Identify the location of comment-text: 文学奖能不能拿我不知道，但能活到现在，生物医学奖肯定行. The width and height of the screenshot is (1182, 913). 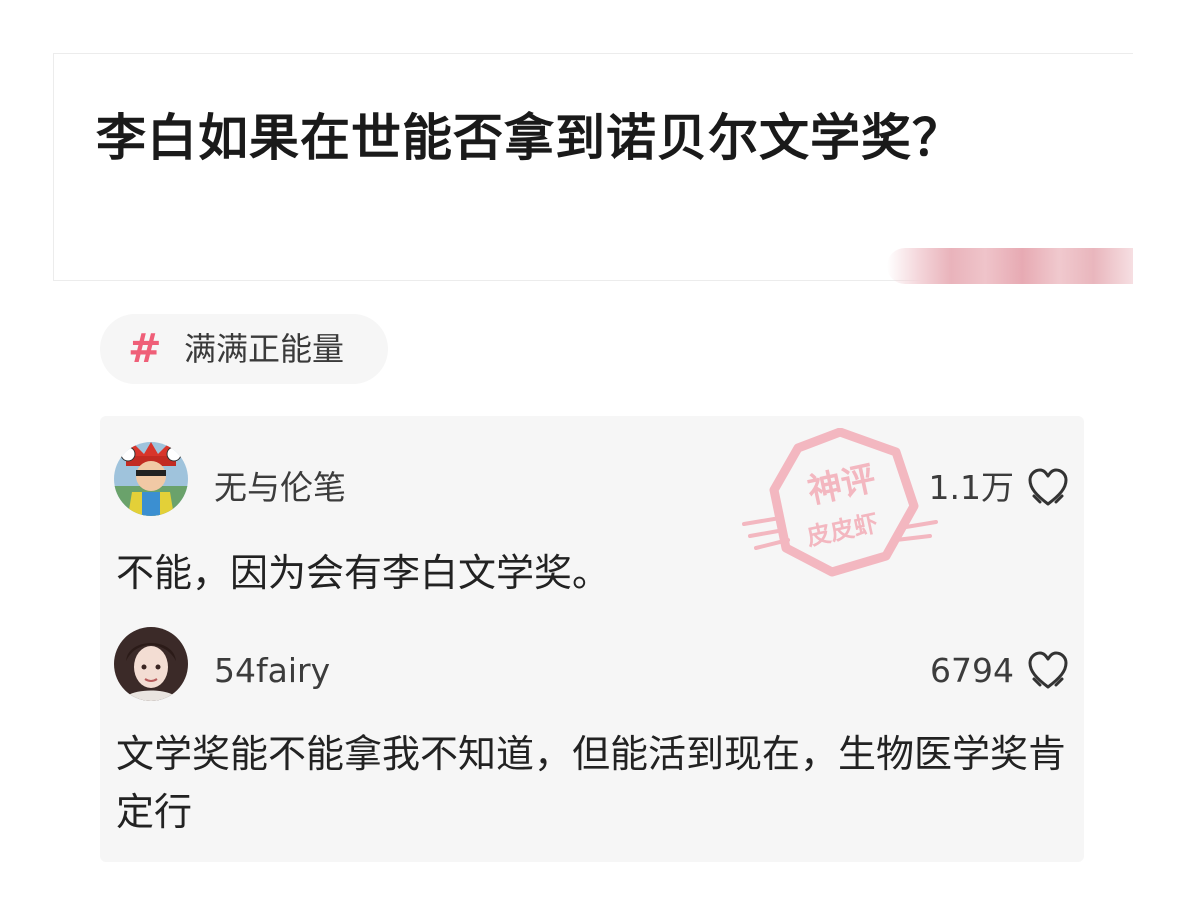
(591, 783).